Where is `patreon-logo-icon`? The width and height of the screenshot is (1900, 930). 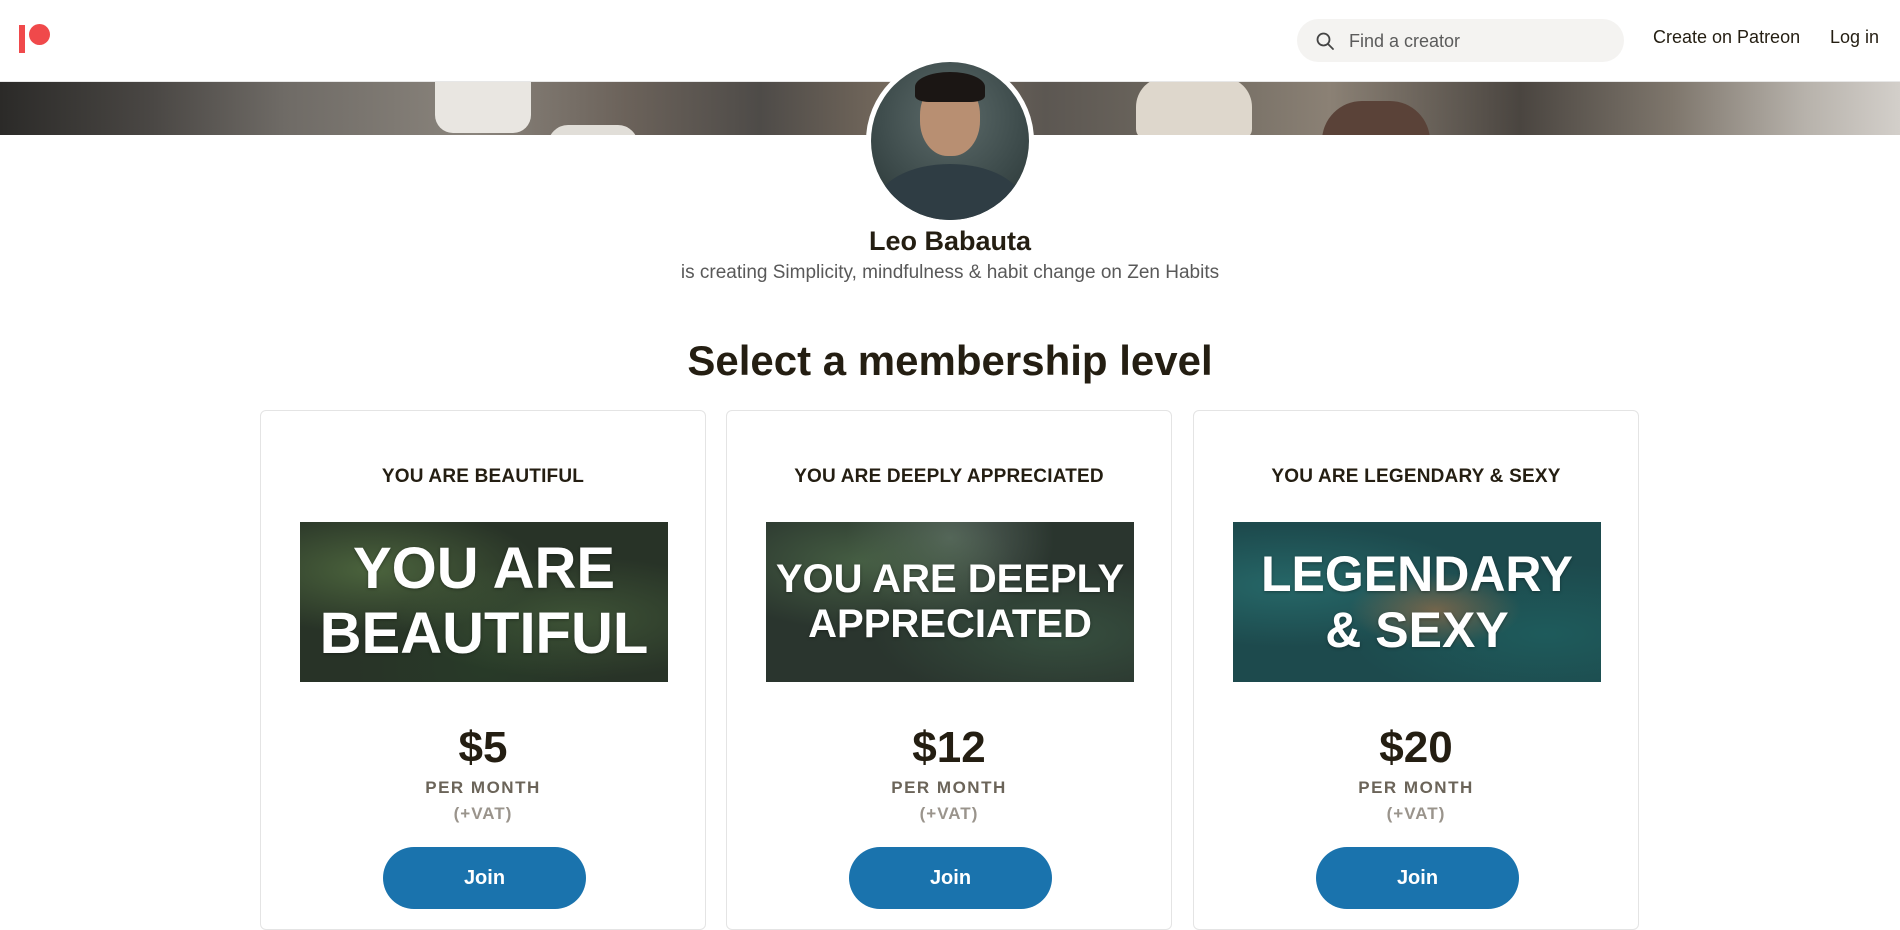
patreon-logo-icon is located at coordinates (35, 39).